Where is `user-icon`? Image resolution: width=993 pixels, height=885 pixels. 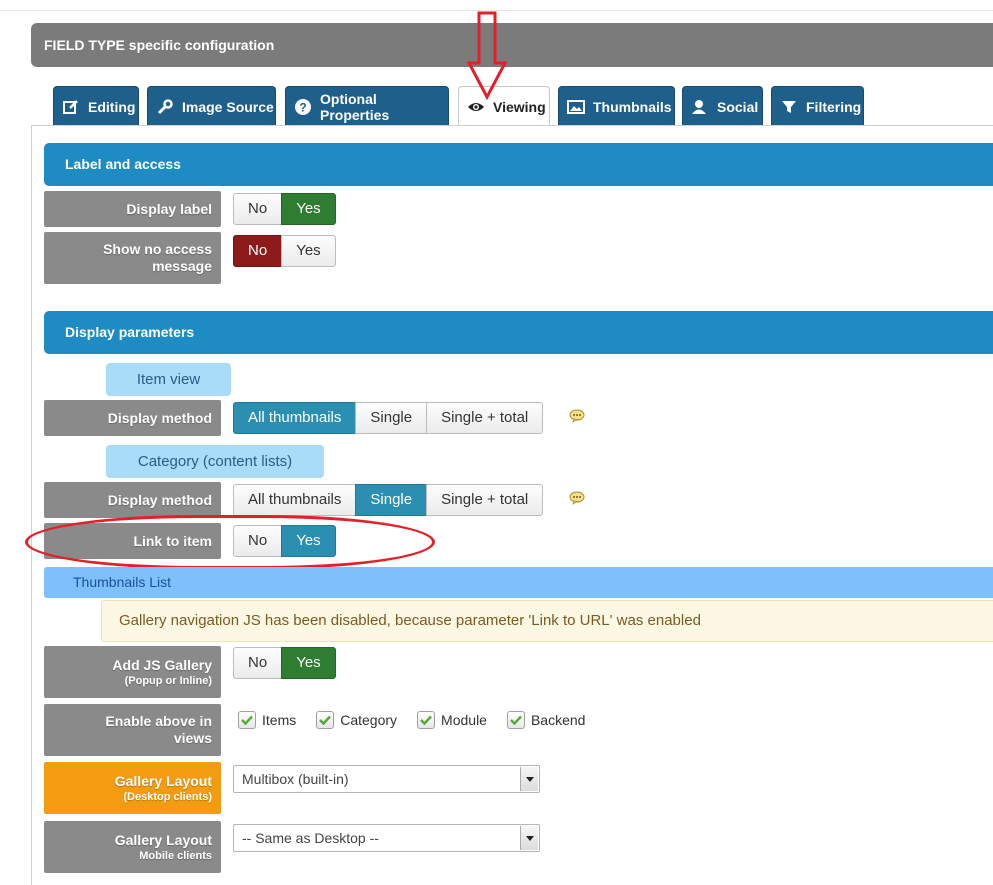 user-icon is located at coordinates (700, 107).